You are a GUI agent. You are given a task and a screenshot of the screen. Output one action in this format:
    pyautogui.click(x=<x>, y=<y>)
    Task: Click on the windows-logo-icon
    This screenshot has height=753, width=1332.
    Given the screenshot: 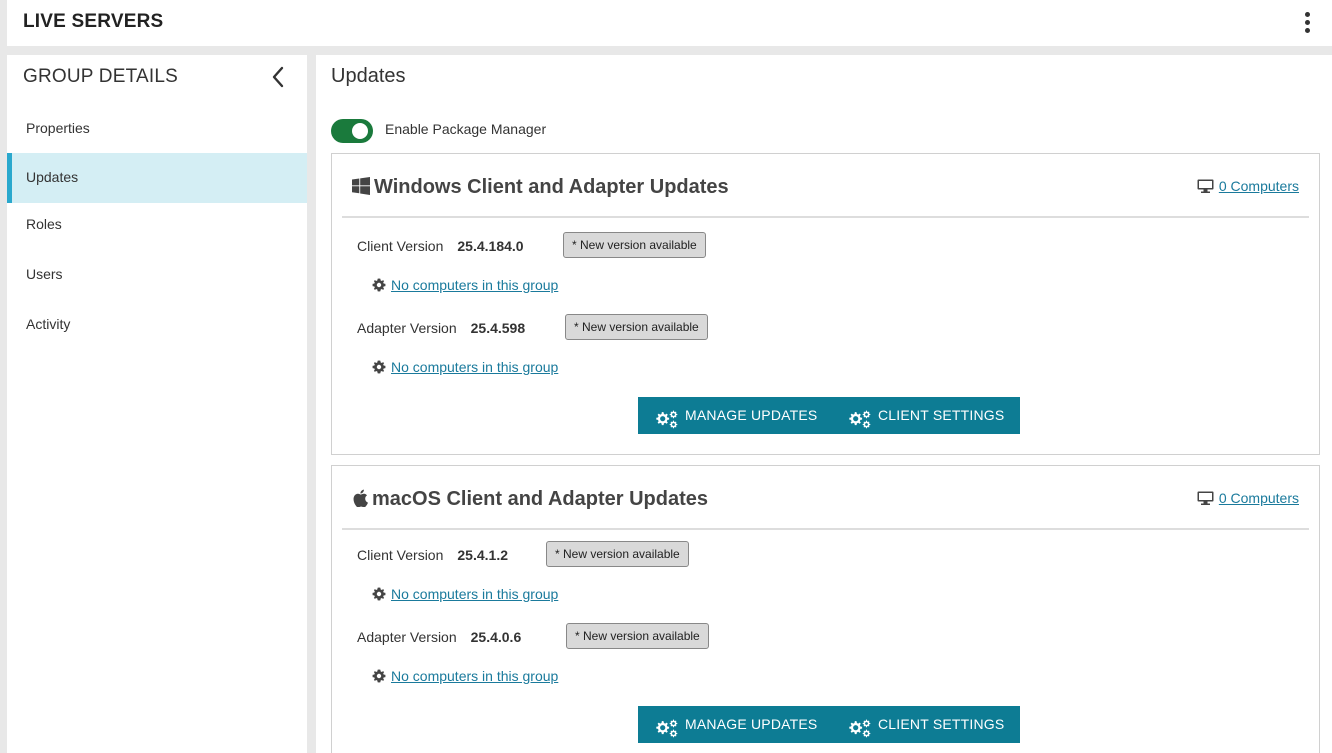 What is the action you would take?
    pyautogui.click(x=361, y=186)
    